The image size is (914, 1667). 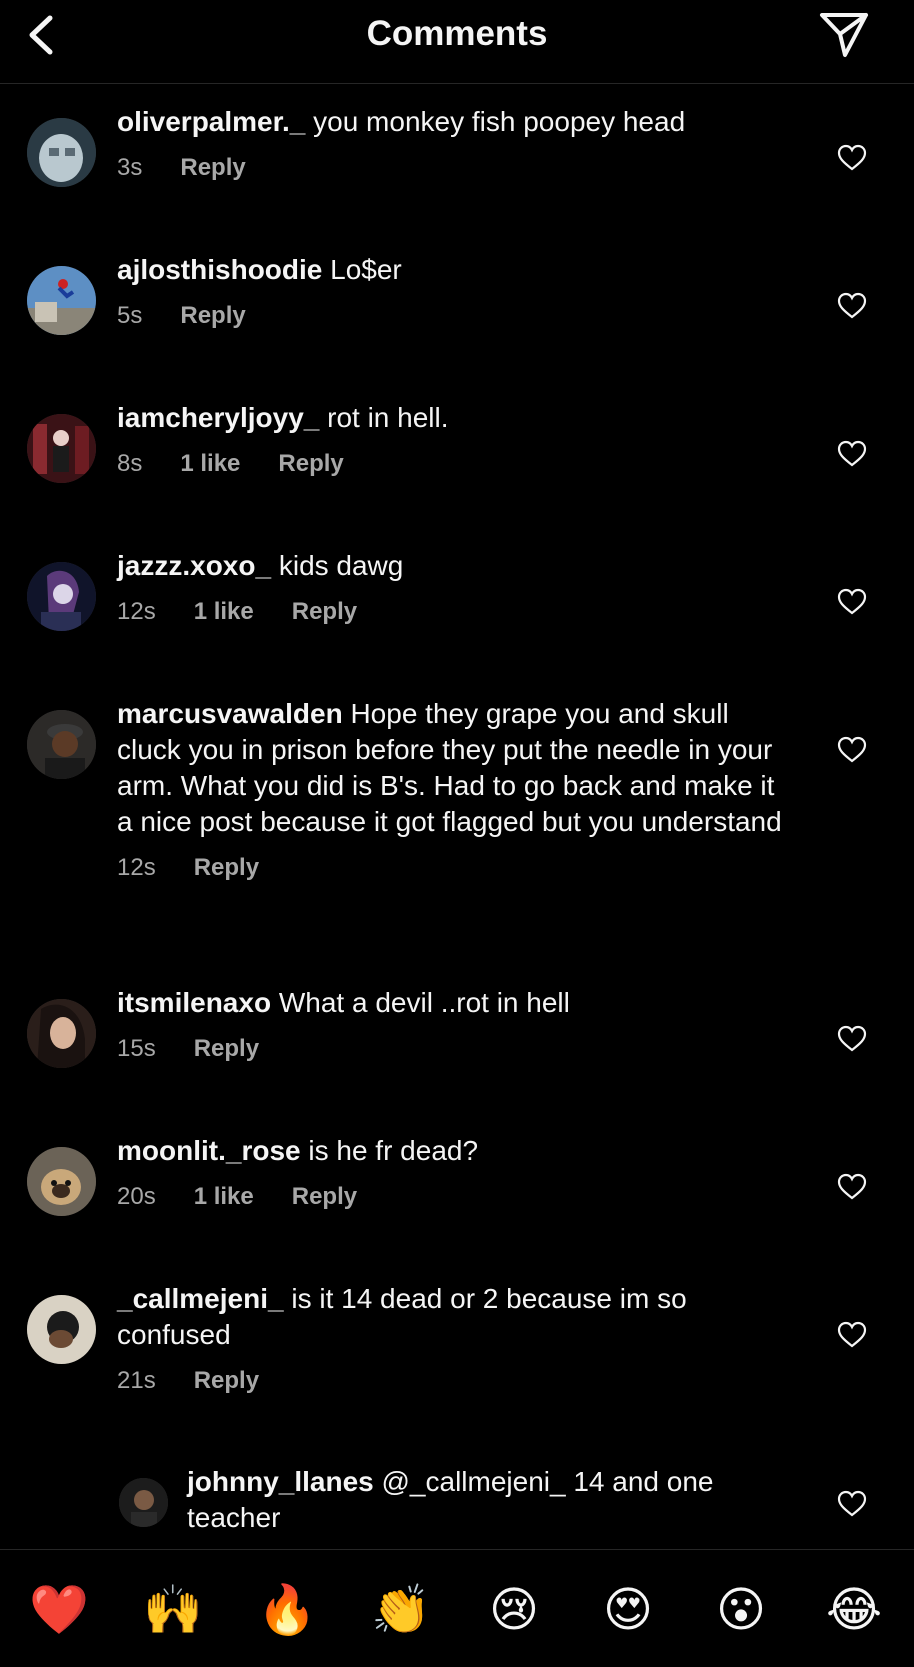 I want to click on comment-meta: 15s Reply, so click(x=455, y=1049).